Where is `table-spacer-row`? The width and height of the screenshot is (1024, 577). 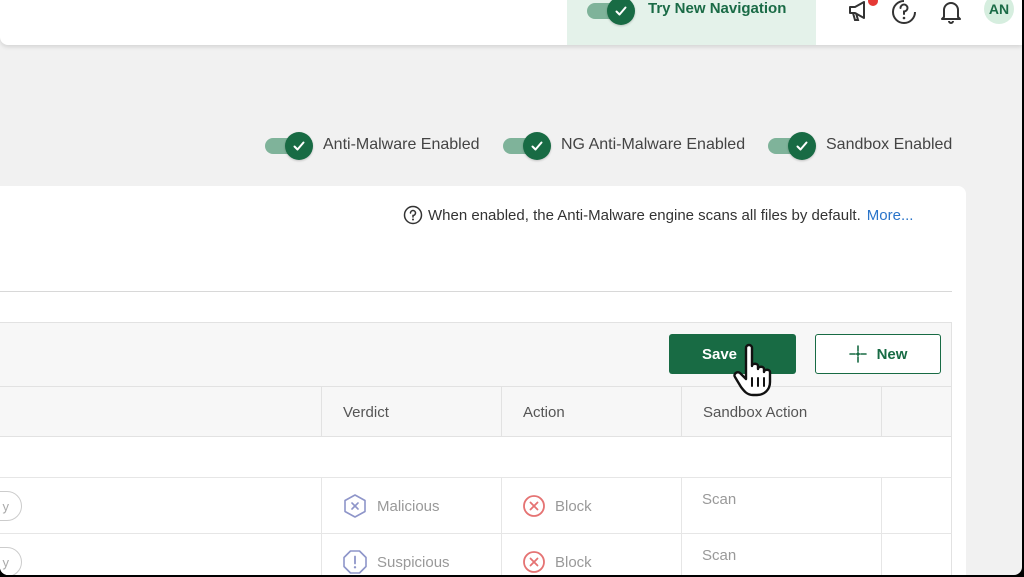
table-spacer-row is located at coordinates (476, 457).